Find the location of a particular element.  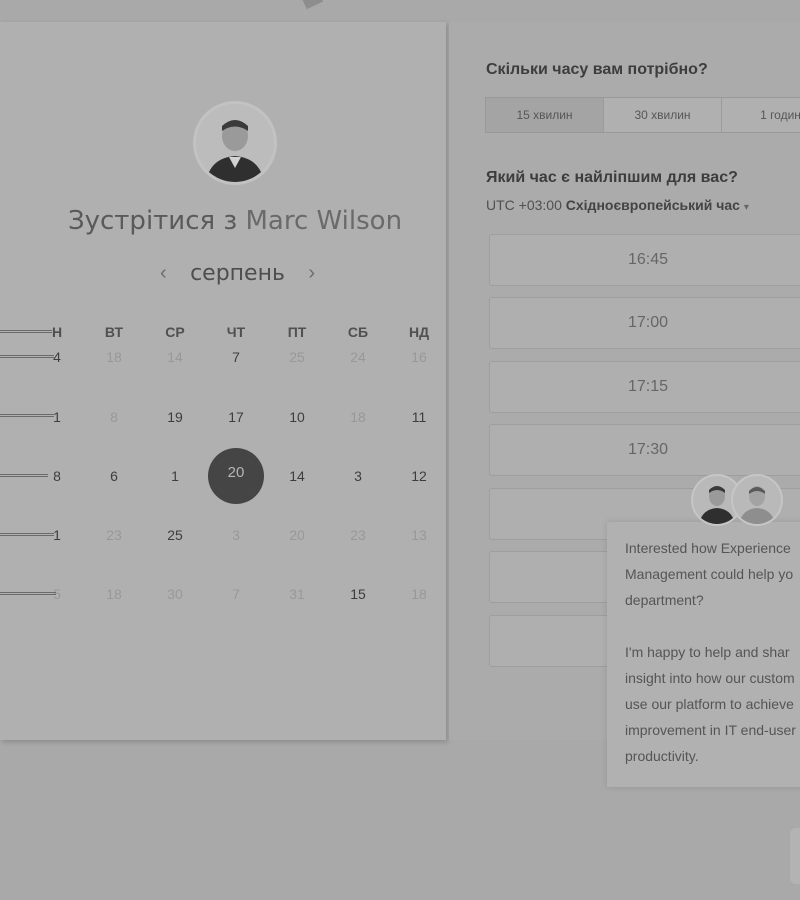

calendar-day: 6 is located at coordinates (114, 476).